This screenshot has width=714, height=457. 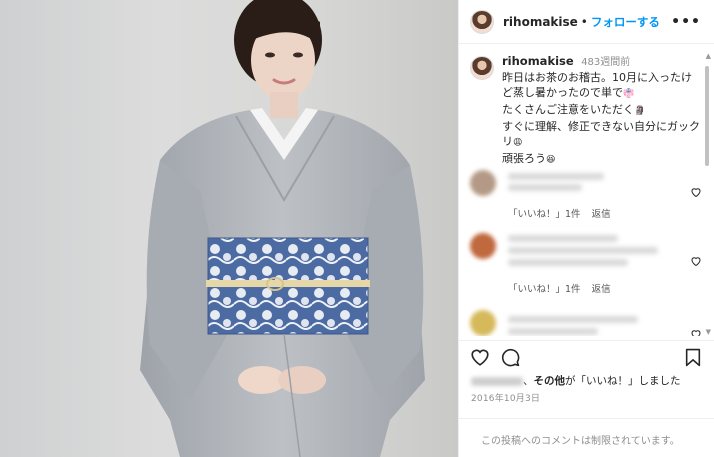 I want to click on liker-name-blurred, so click(x=497, y=381).